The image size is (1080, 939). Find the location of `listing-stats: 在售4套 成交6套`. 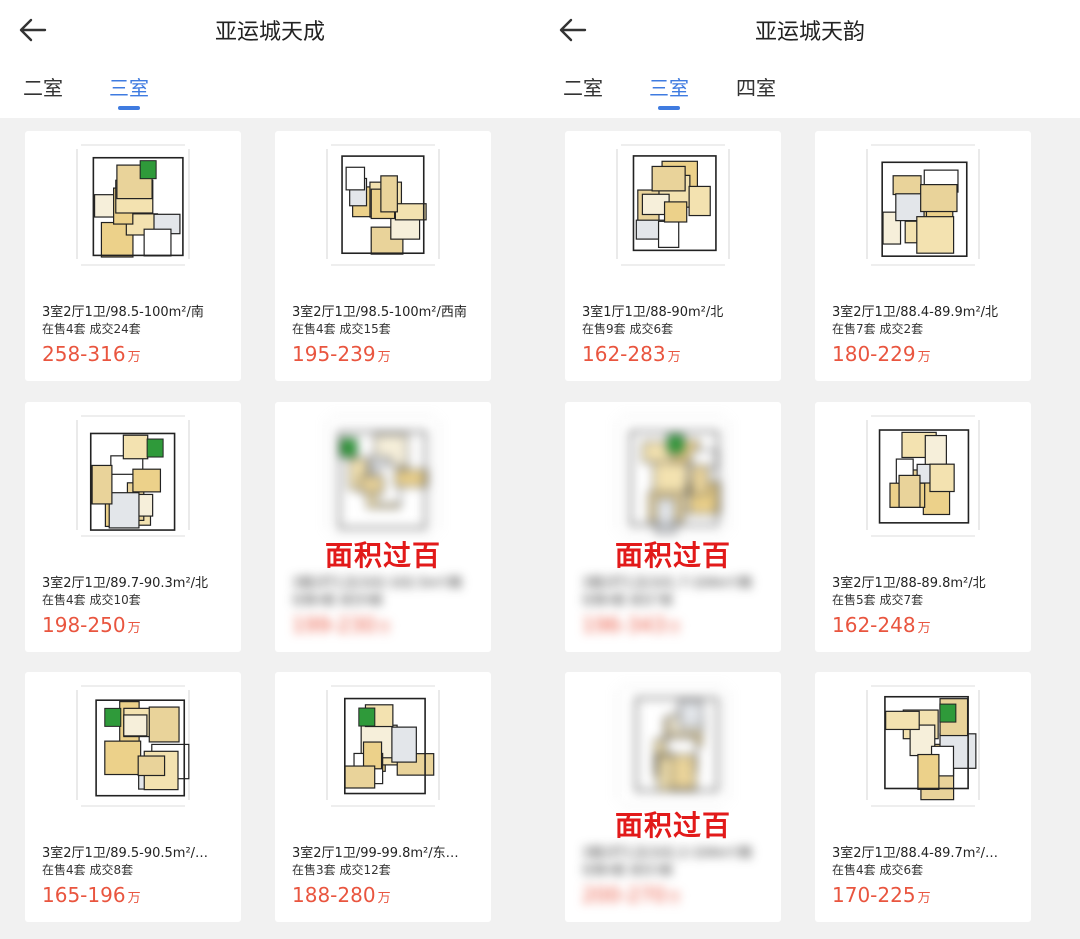

listing-stats: 在售4套 成交6套 is located at coordinates (878, 870).